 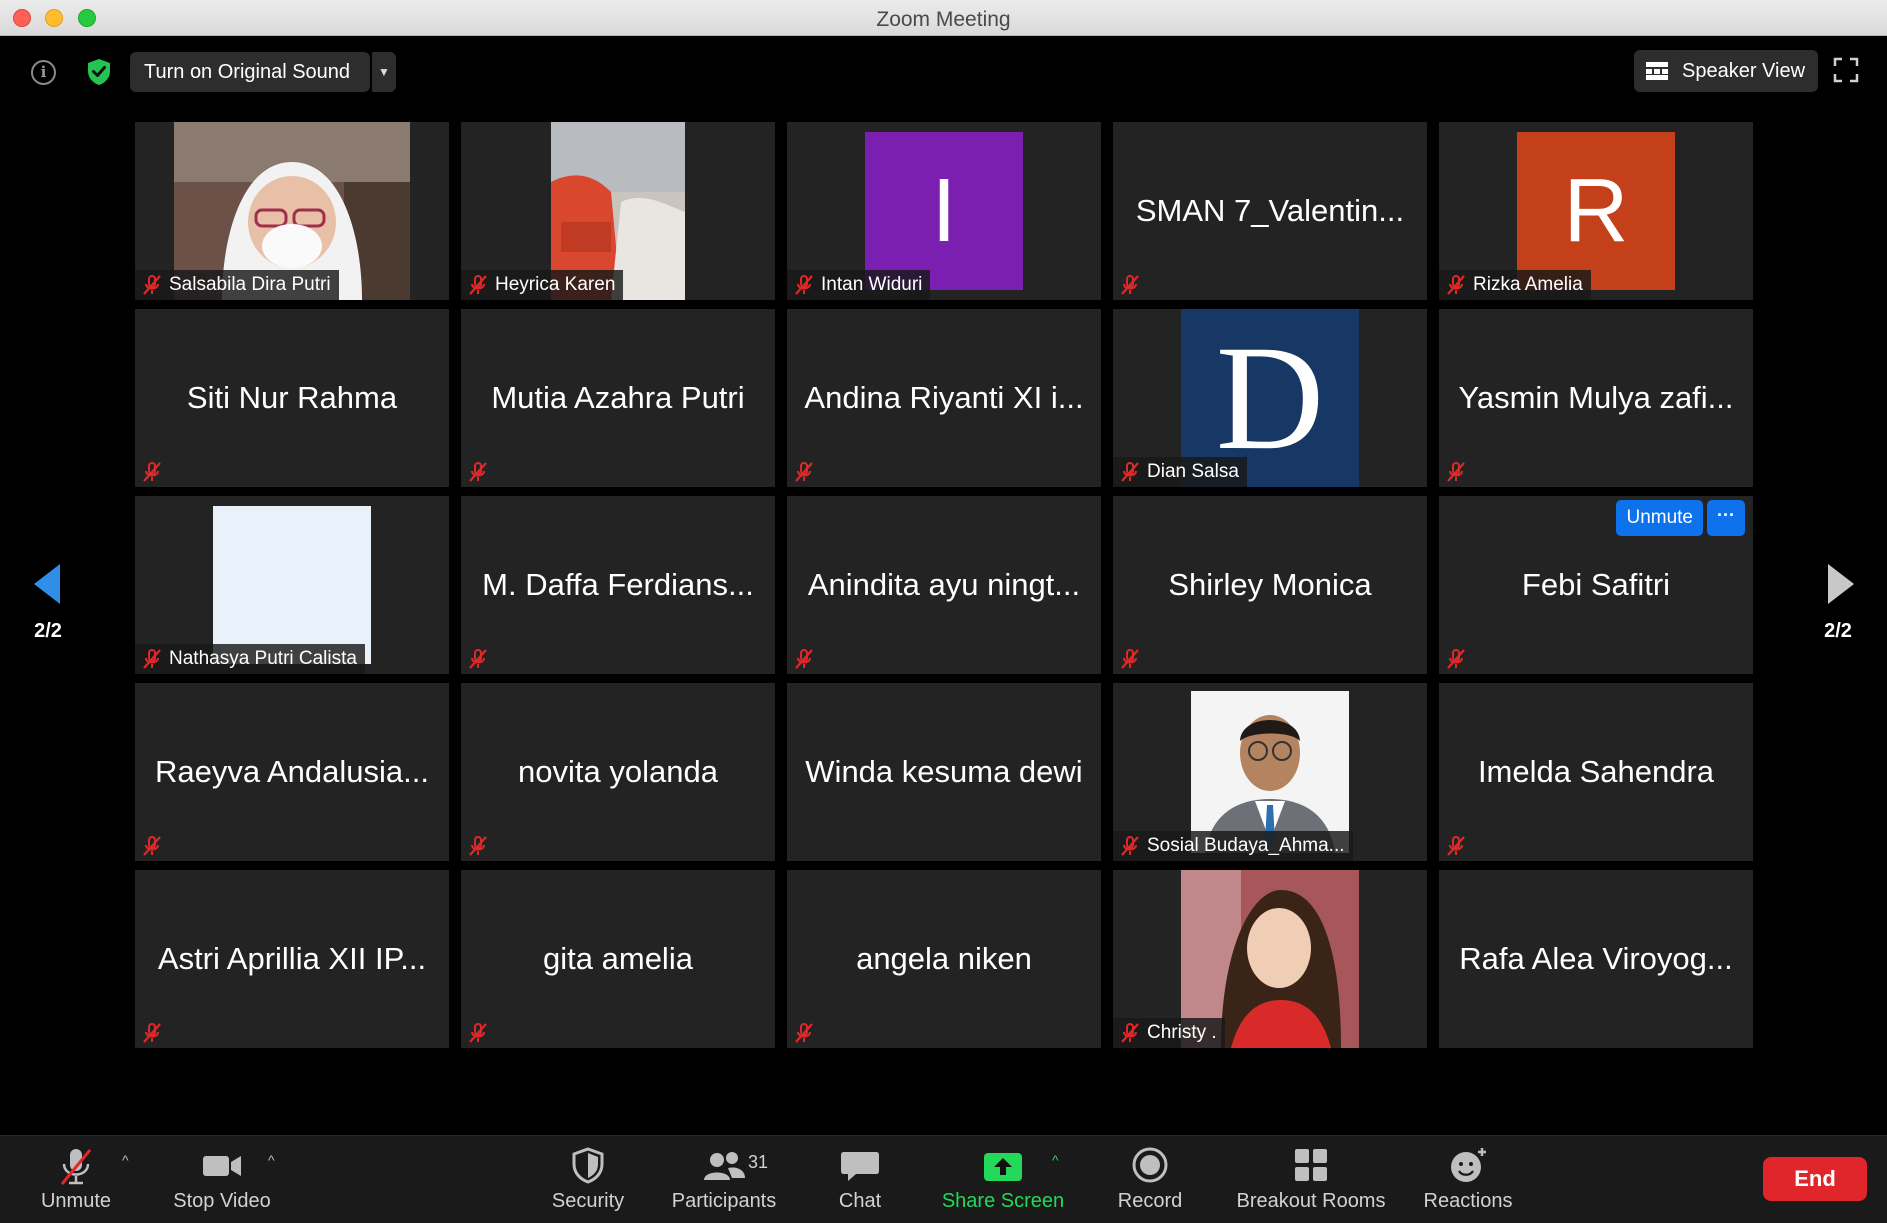 I want to click on more-options-button: ···, so click(x=1726, y=518).